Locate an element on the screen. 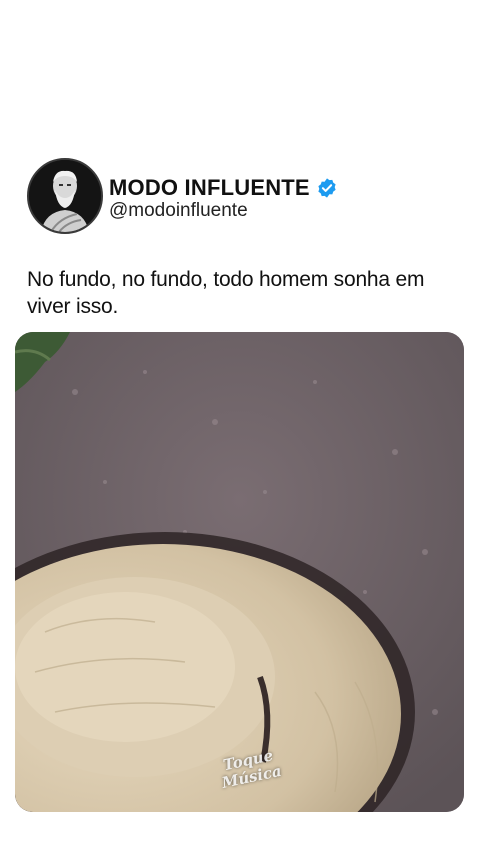 This screenshot has height=854, width=480. name-row: MODO INFLUENTE is located at coordinates (223, 188).